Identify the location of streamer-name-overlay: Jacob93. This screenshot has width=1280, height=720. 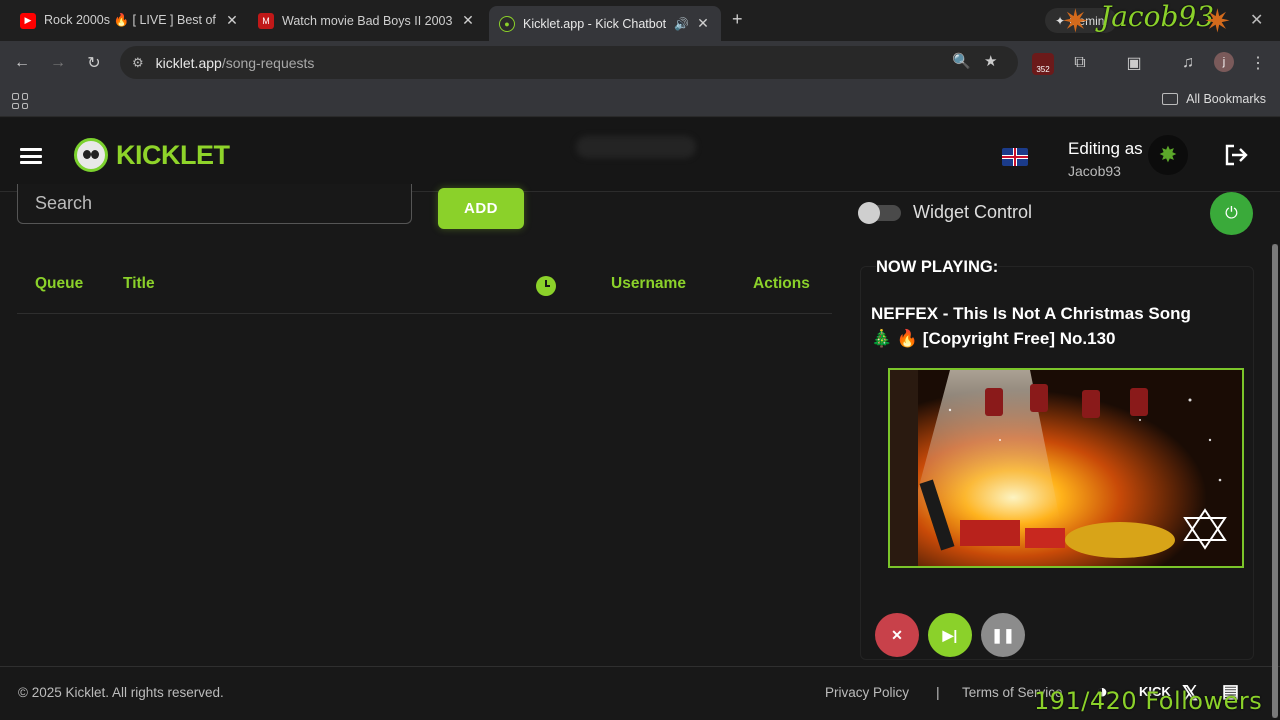
(1157, 16).